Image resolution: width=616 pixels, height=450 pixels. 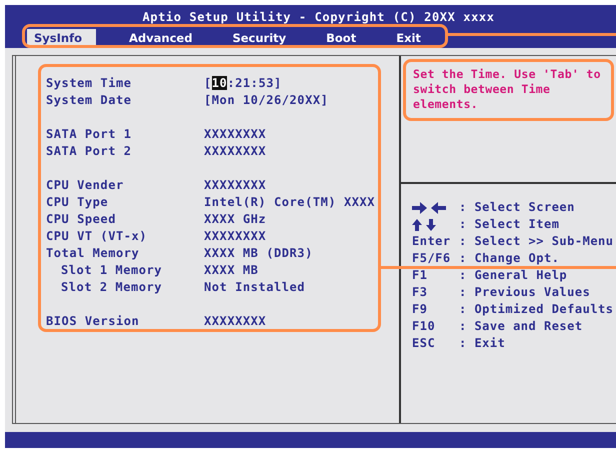 What do you see at coordinates (85, 185) in the screenshot?
I see `setting-label: CPU Vender` at bounding box center [85, 185].